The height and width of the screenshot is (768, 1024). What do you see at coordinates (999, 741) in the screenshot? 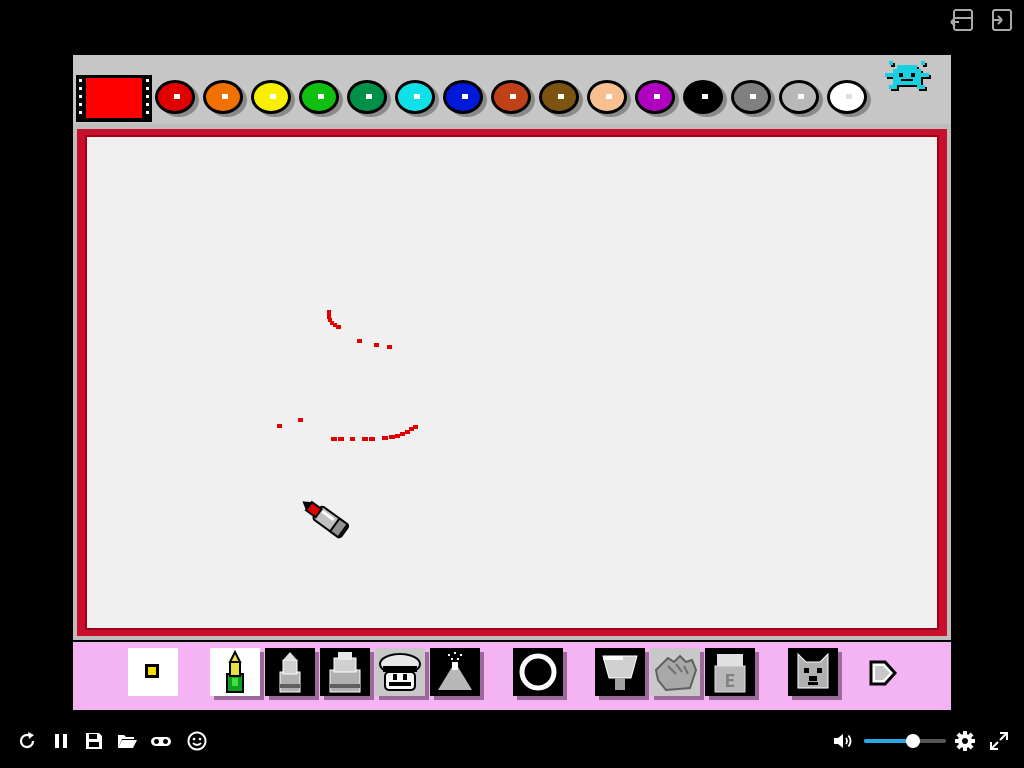
I see `fullscreen-icon` at bounding box center [999, 741].